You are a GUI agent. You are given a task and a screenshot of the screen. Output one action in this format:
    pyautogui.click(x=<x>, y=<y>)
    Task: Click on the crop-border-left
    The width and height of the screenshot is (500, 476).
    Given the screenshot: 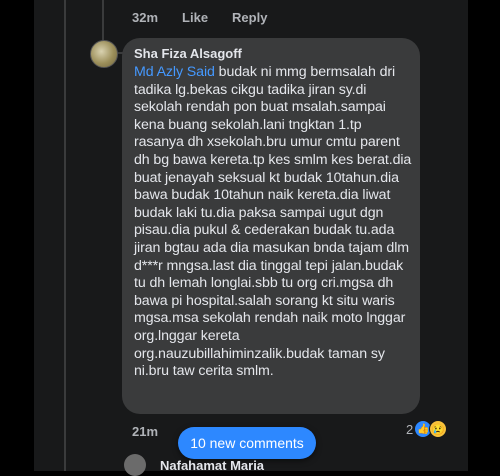 What is the action you would take?
    pyautogui.click(x=17, y=235)
    